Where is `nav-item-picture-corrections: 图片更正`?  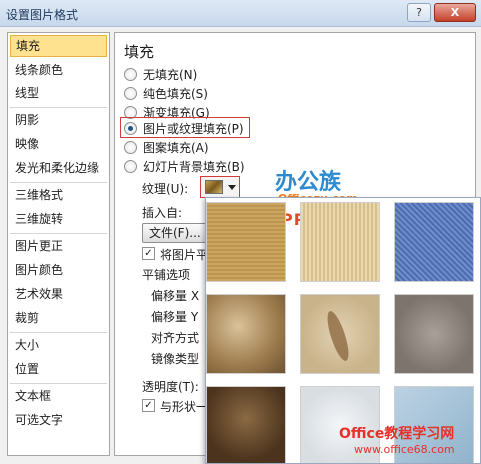 nav-item-picture-corrections: 图片更正 is located at coordinates (58, 246).